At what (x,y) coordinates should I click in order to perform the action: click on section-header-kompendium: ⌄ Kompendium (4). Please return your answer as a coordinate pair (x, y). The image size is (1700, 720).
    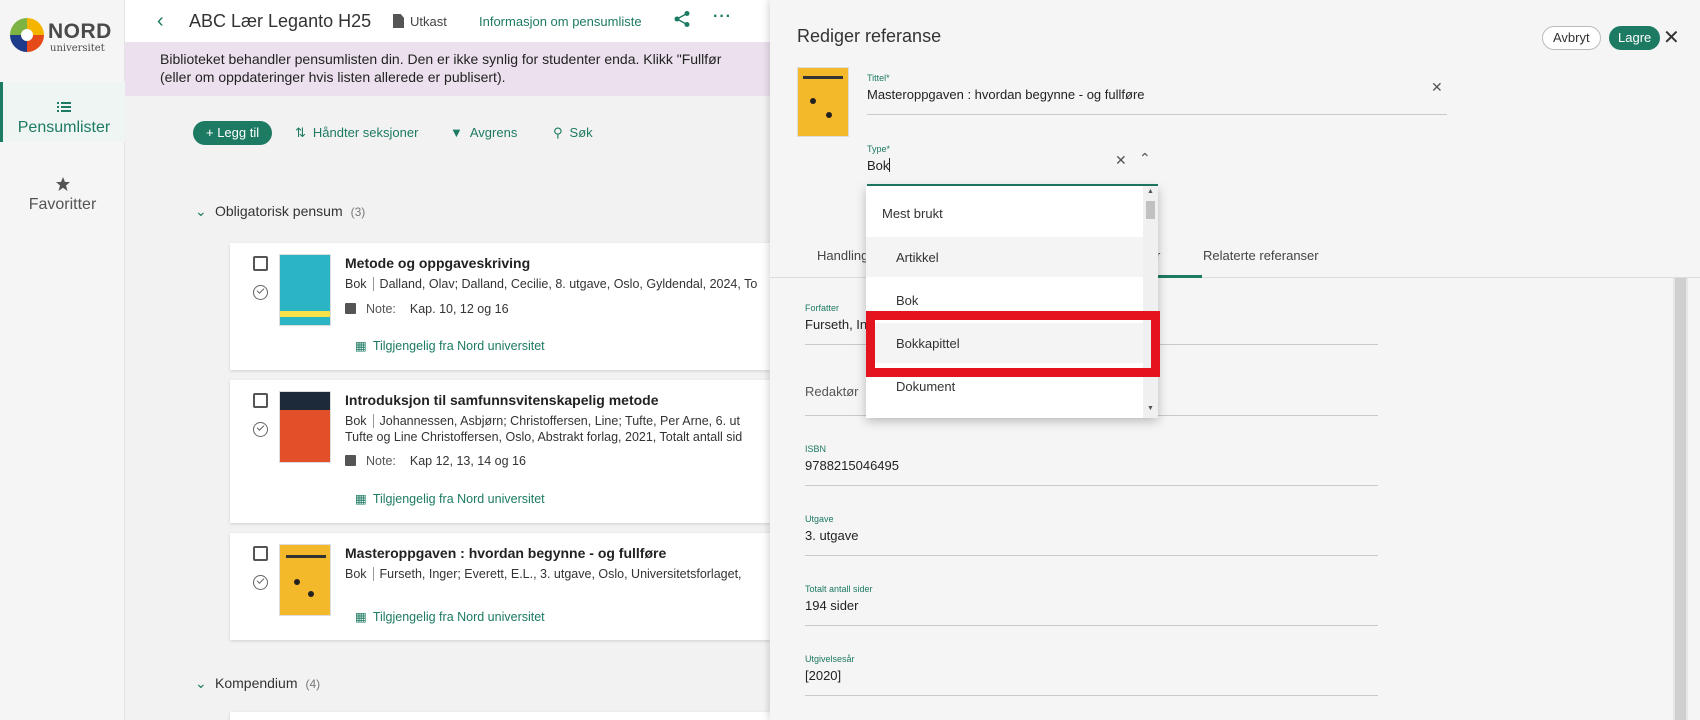
    Looking at the image, I should click on (257, 683).